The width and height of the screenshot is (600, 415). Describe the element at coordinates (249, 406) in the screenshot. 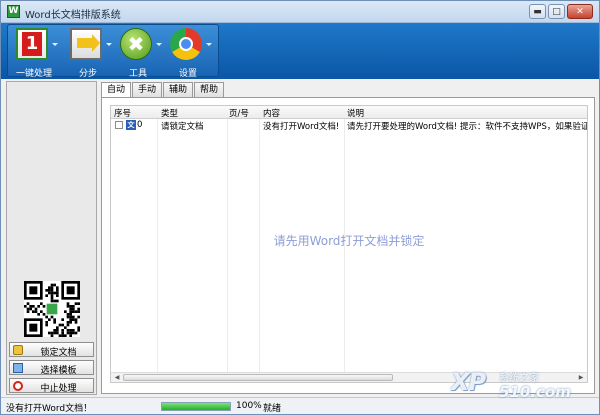

I see `progress-percent: 100%` at that location.